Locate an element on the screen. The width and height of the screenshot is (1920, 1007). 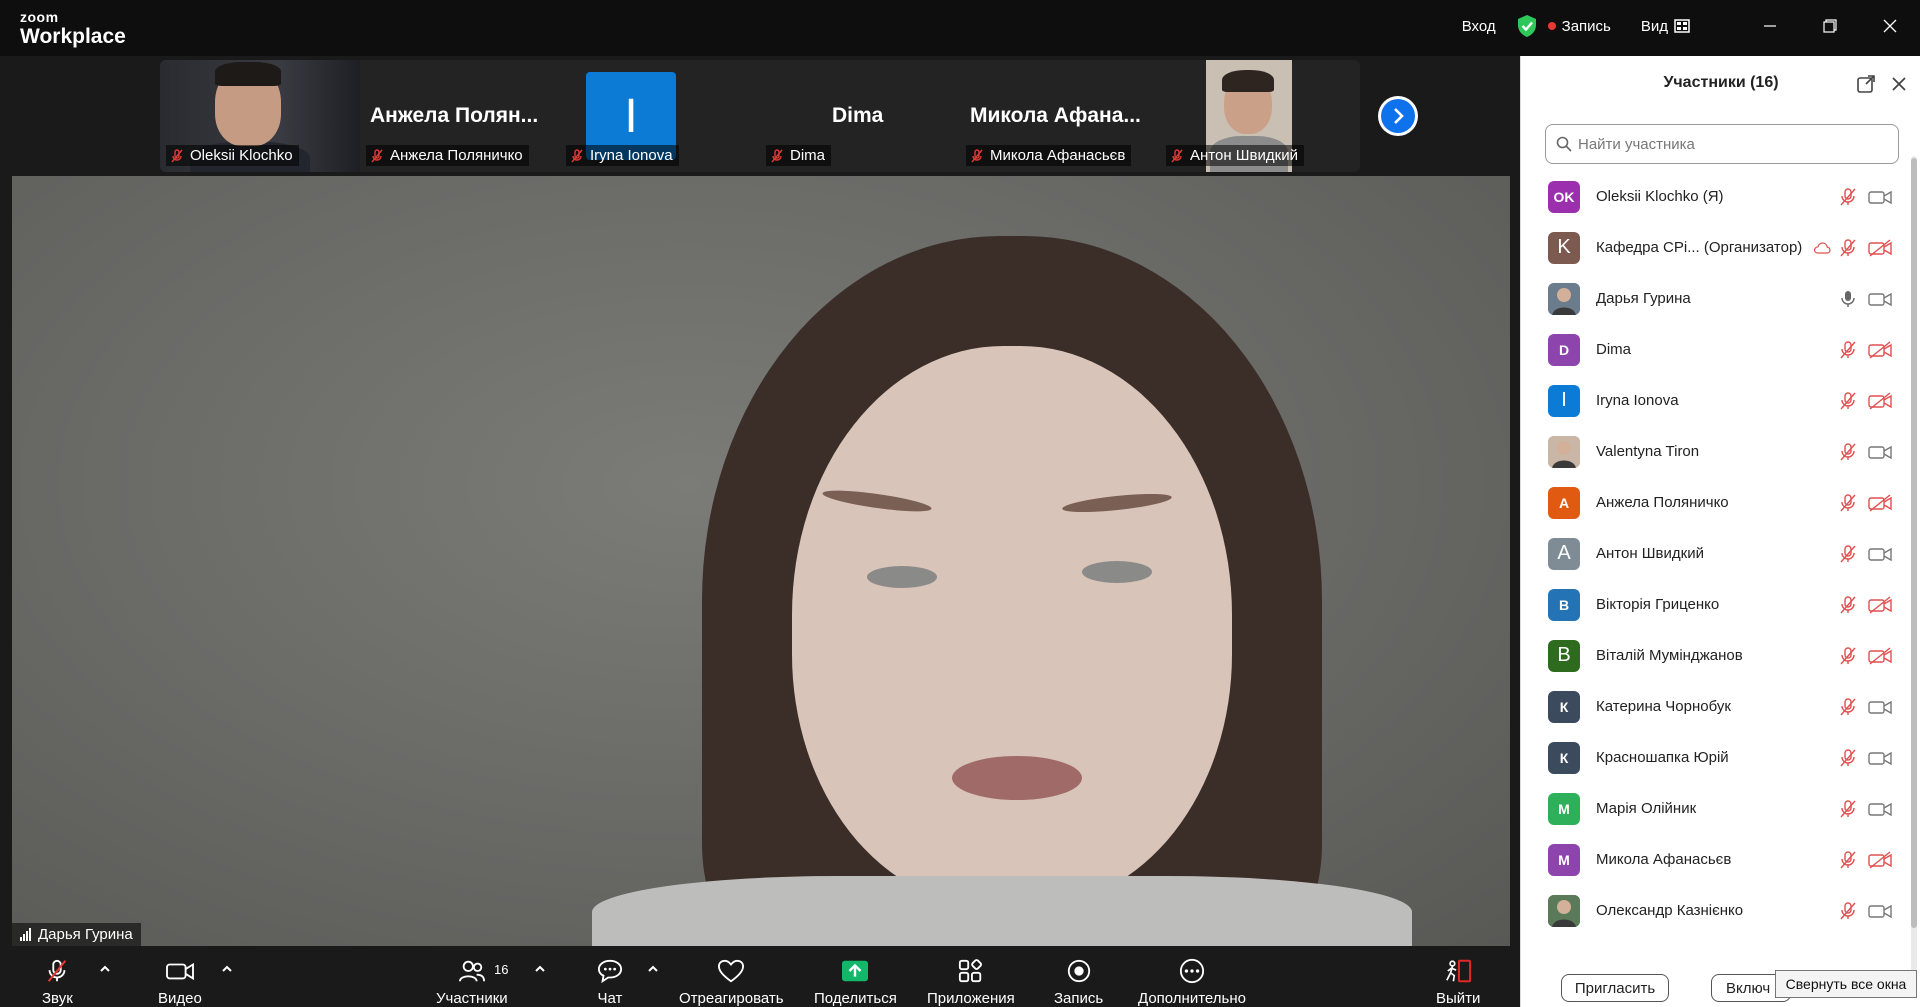
participant-row: D Dima is located at coordinates (1716, 349).